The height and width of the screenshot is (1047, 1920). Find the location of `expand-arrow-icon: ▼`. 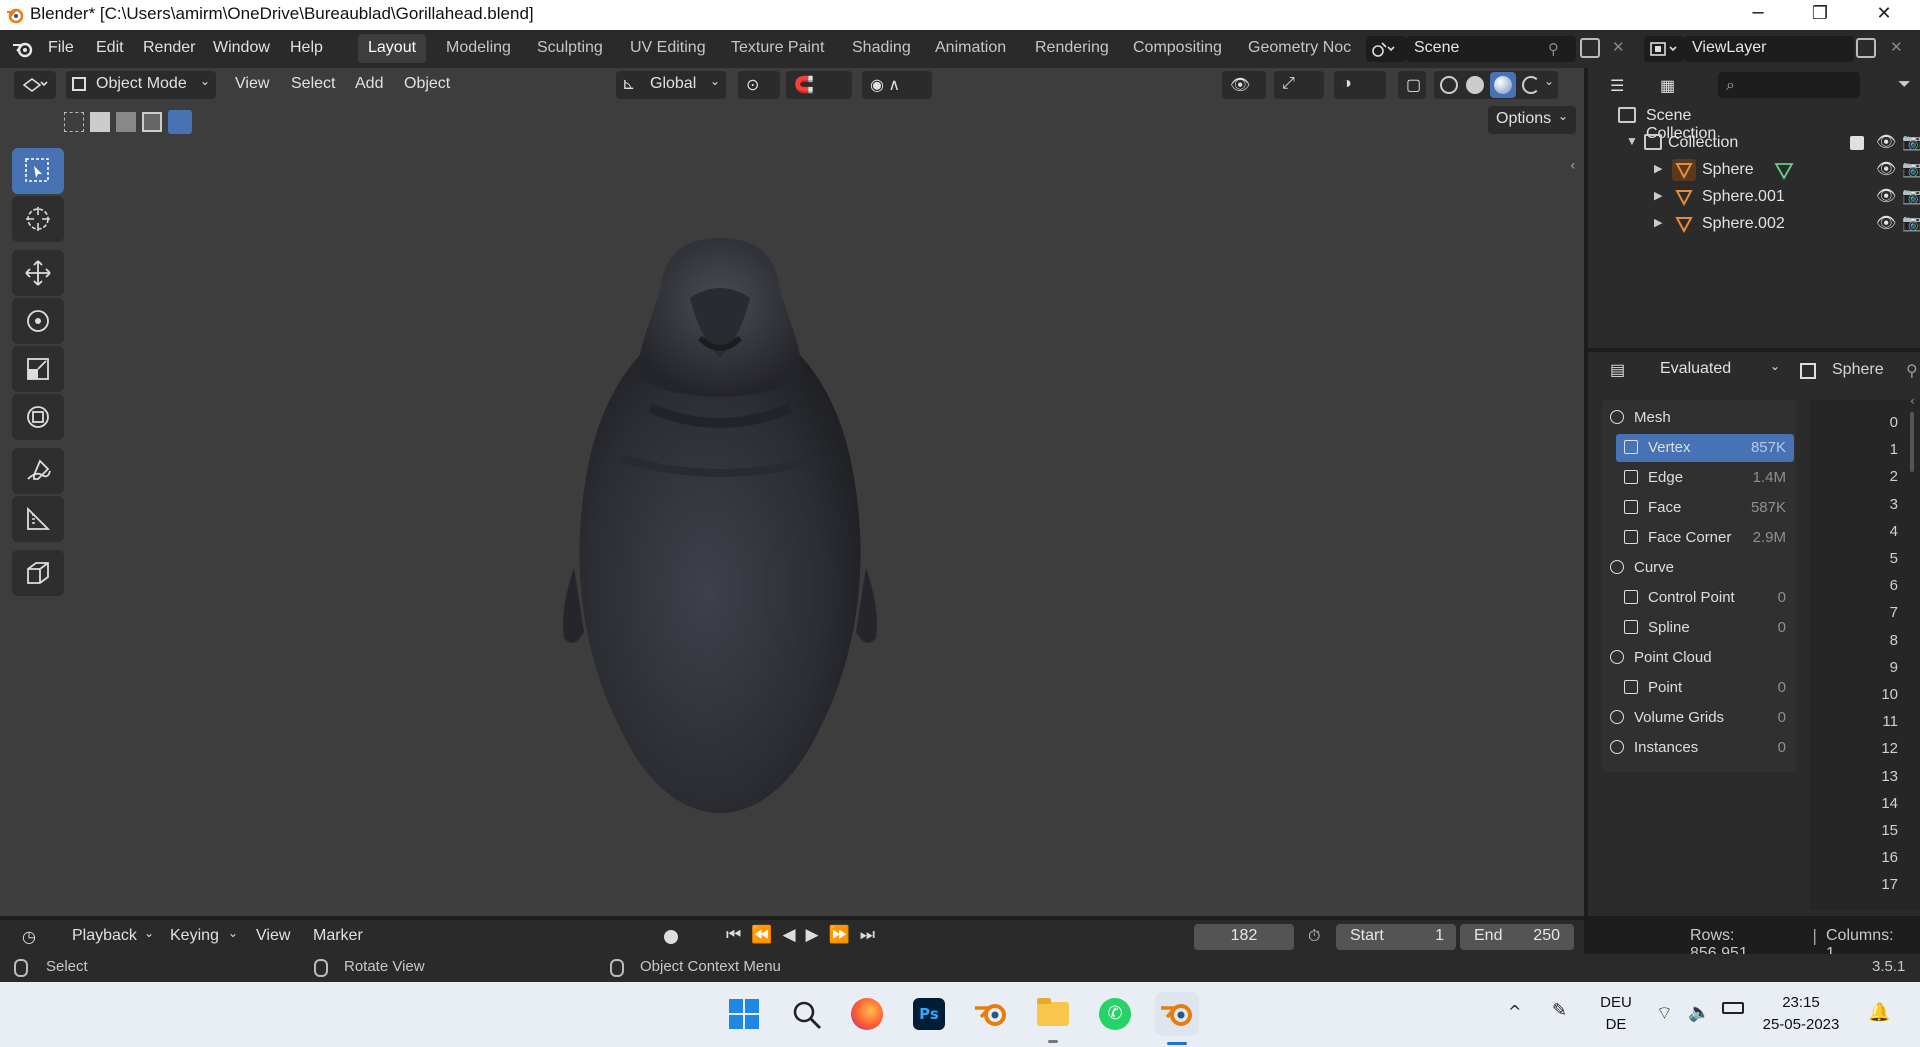

expand-arrow-icon: ▼ is located at coordinates (1632, 141).